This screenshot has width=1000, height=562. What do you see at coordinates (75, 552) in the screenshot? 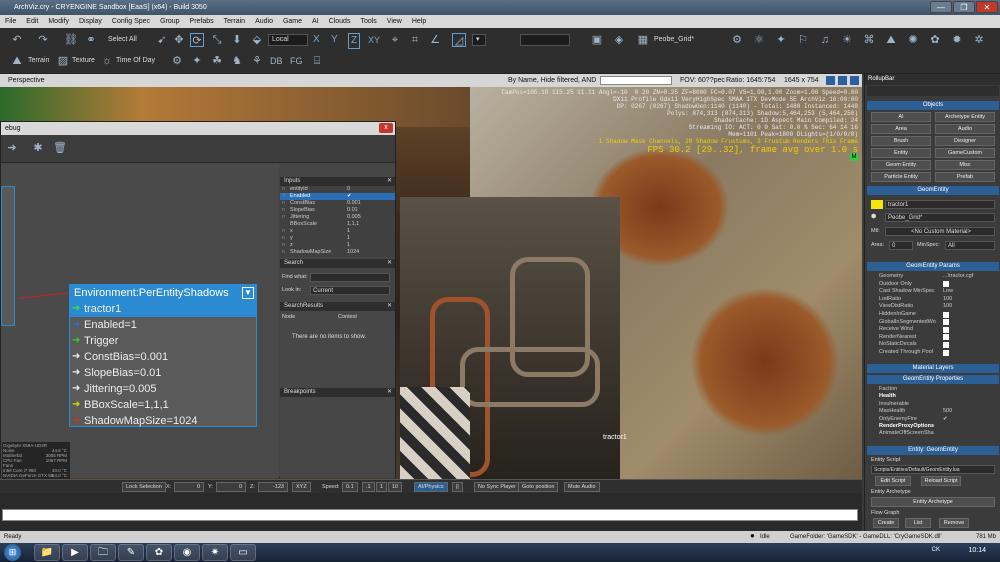
I see `taskbar-media-icon: ▶` at bounding box center [75, 552].